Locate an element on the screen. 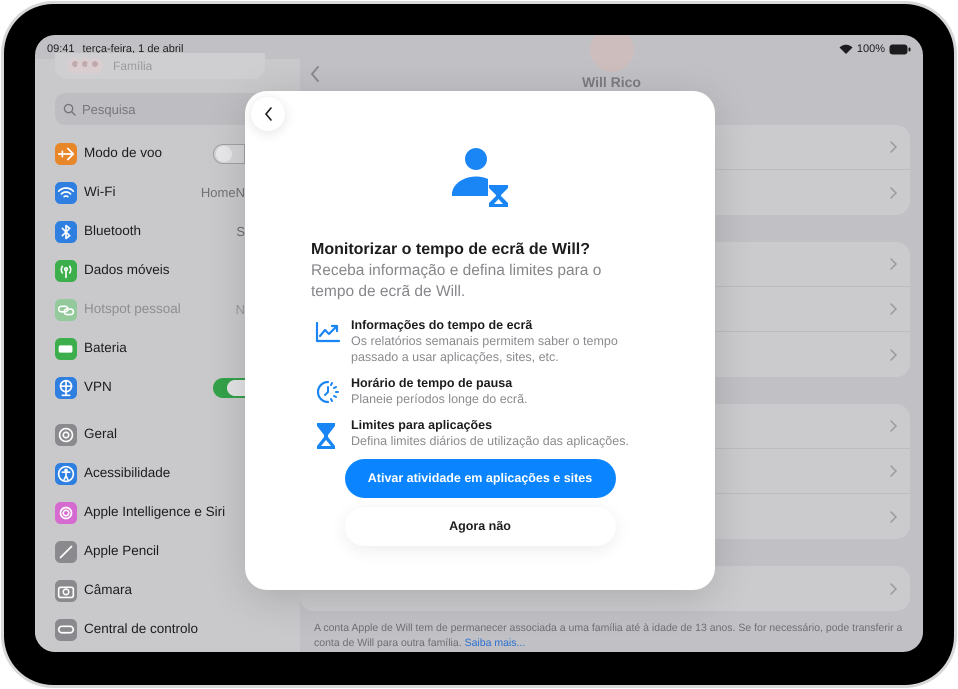 The height and width of the screenshot is (689, 958). sidebar-item: Geral is located at coordinates (101, 434).